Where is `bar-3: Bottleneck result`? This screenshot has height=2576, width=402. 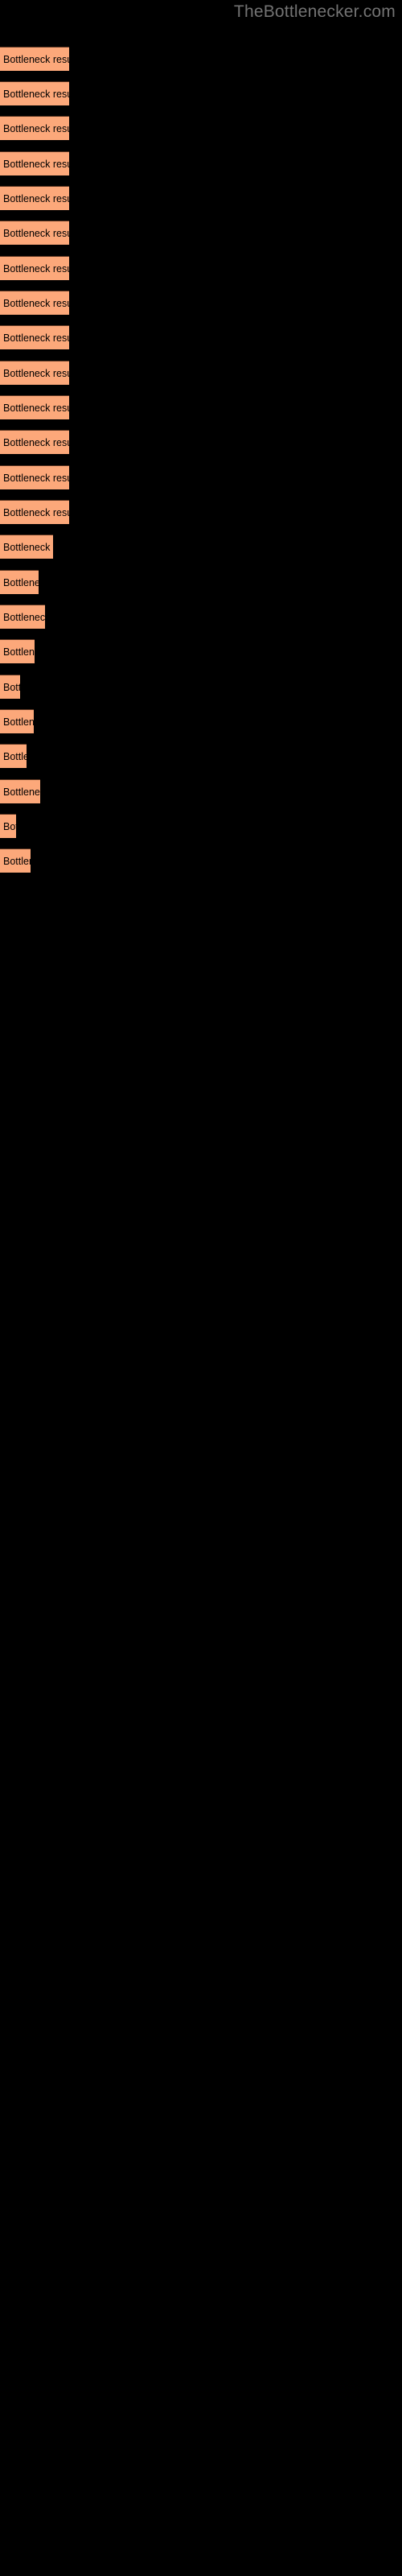 bar-3: Bottleneck result is located at coordinates (34, 128).